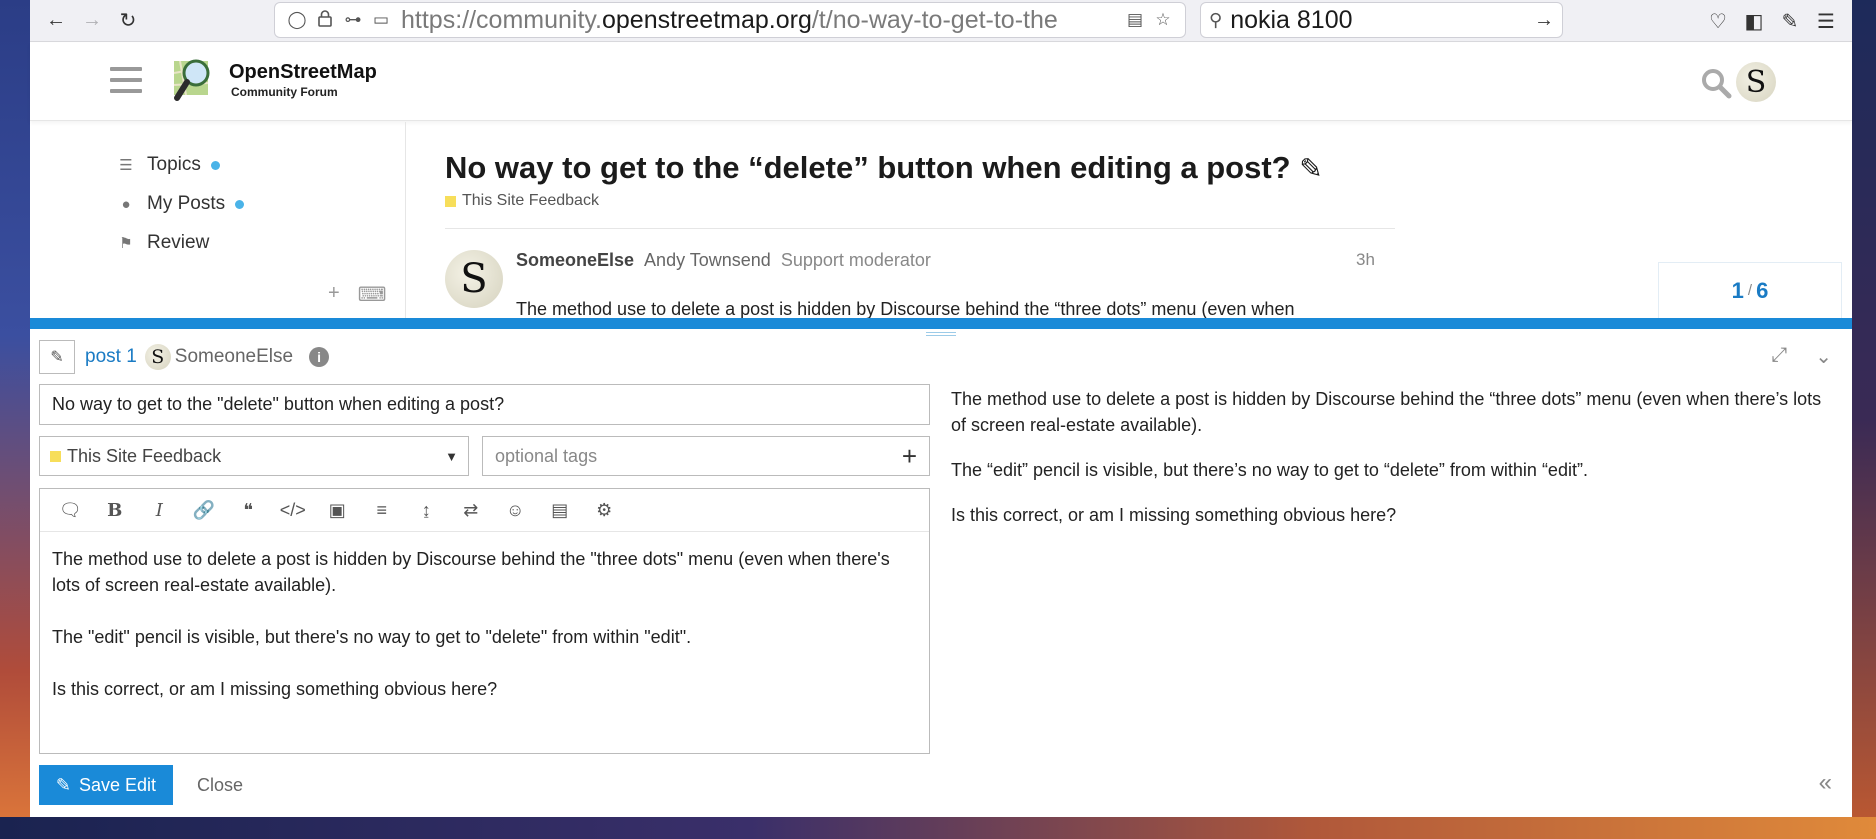 This screenshot has width=1876, height=839. I want to click on url-path: /t/no-way-to-get-to-the, so click(934, 19).